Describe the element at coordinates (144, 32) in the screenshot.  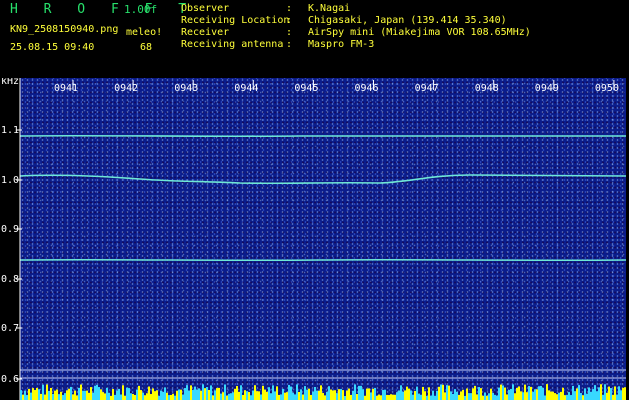
I see `meleo-label: meleo!` at that location.